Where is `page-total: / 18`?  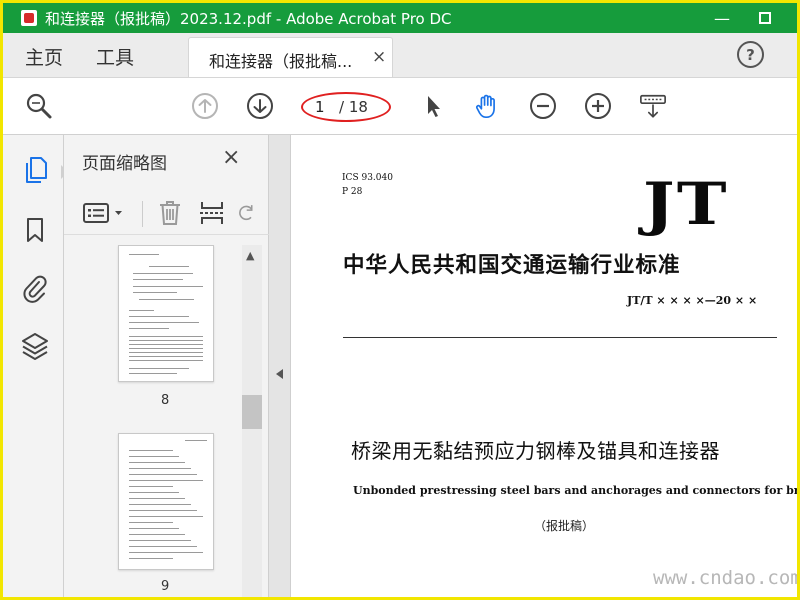 page-total: / 18 is located at coordinates (353, 107).